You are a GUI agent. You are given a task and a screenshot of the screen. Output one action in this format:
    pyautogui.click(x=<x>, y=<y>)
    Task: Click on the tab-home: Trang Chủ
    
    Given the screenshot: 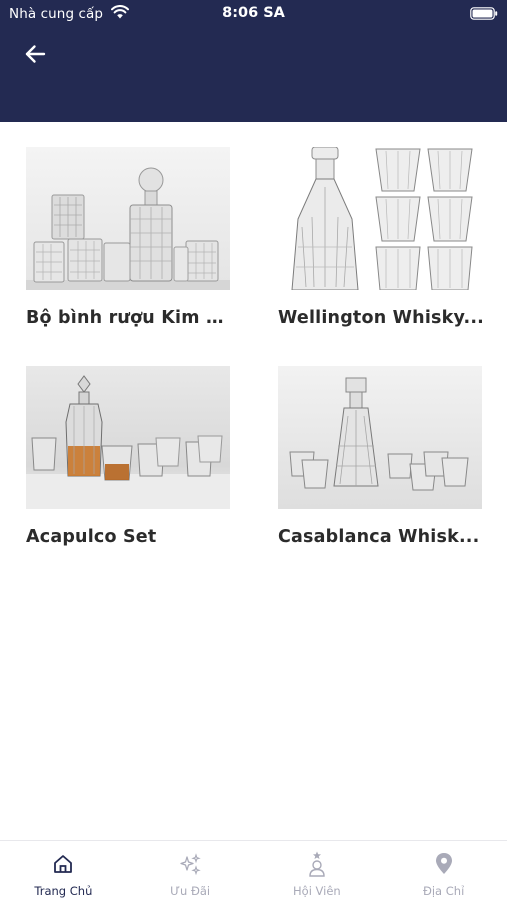 What is the action you would take?
    pyautogui.click(x=63, y=870)
    